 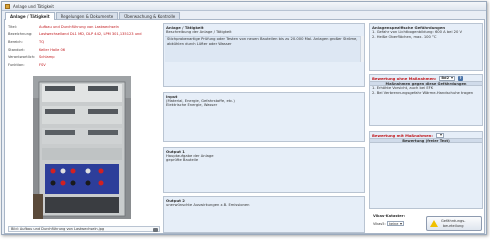 I want to click on bewertung-ohne-dropdown: Bd2, so click(x=447, y=78).